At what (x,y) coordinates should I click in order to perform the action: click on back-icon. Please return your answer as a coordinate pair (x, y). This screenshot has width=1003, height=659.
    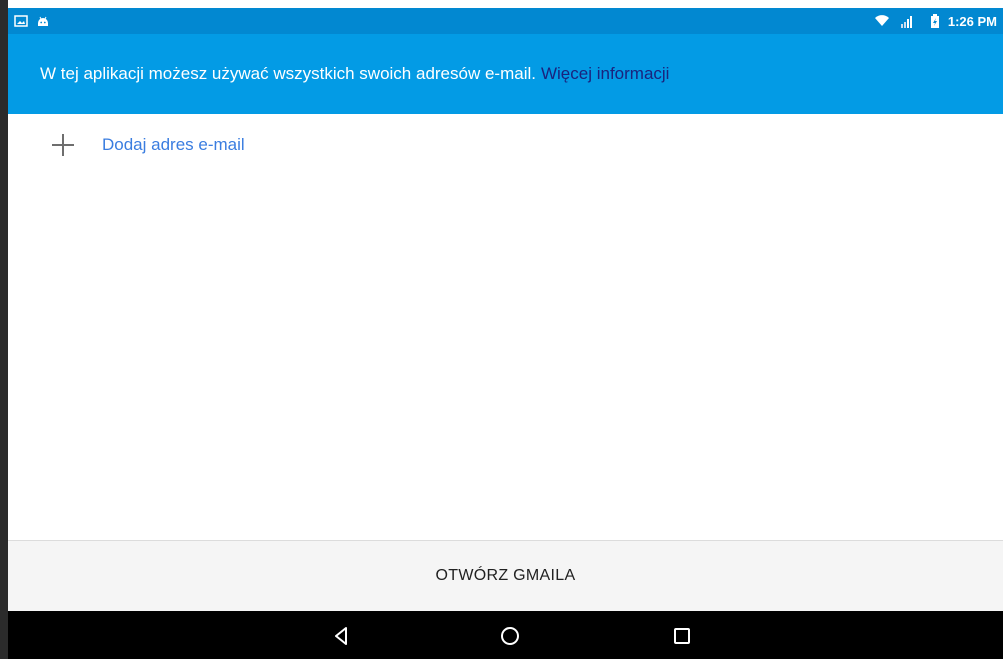
    Looking at the image, I should click on (342, 636).